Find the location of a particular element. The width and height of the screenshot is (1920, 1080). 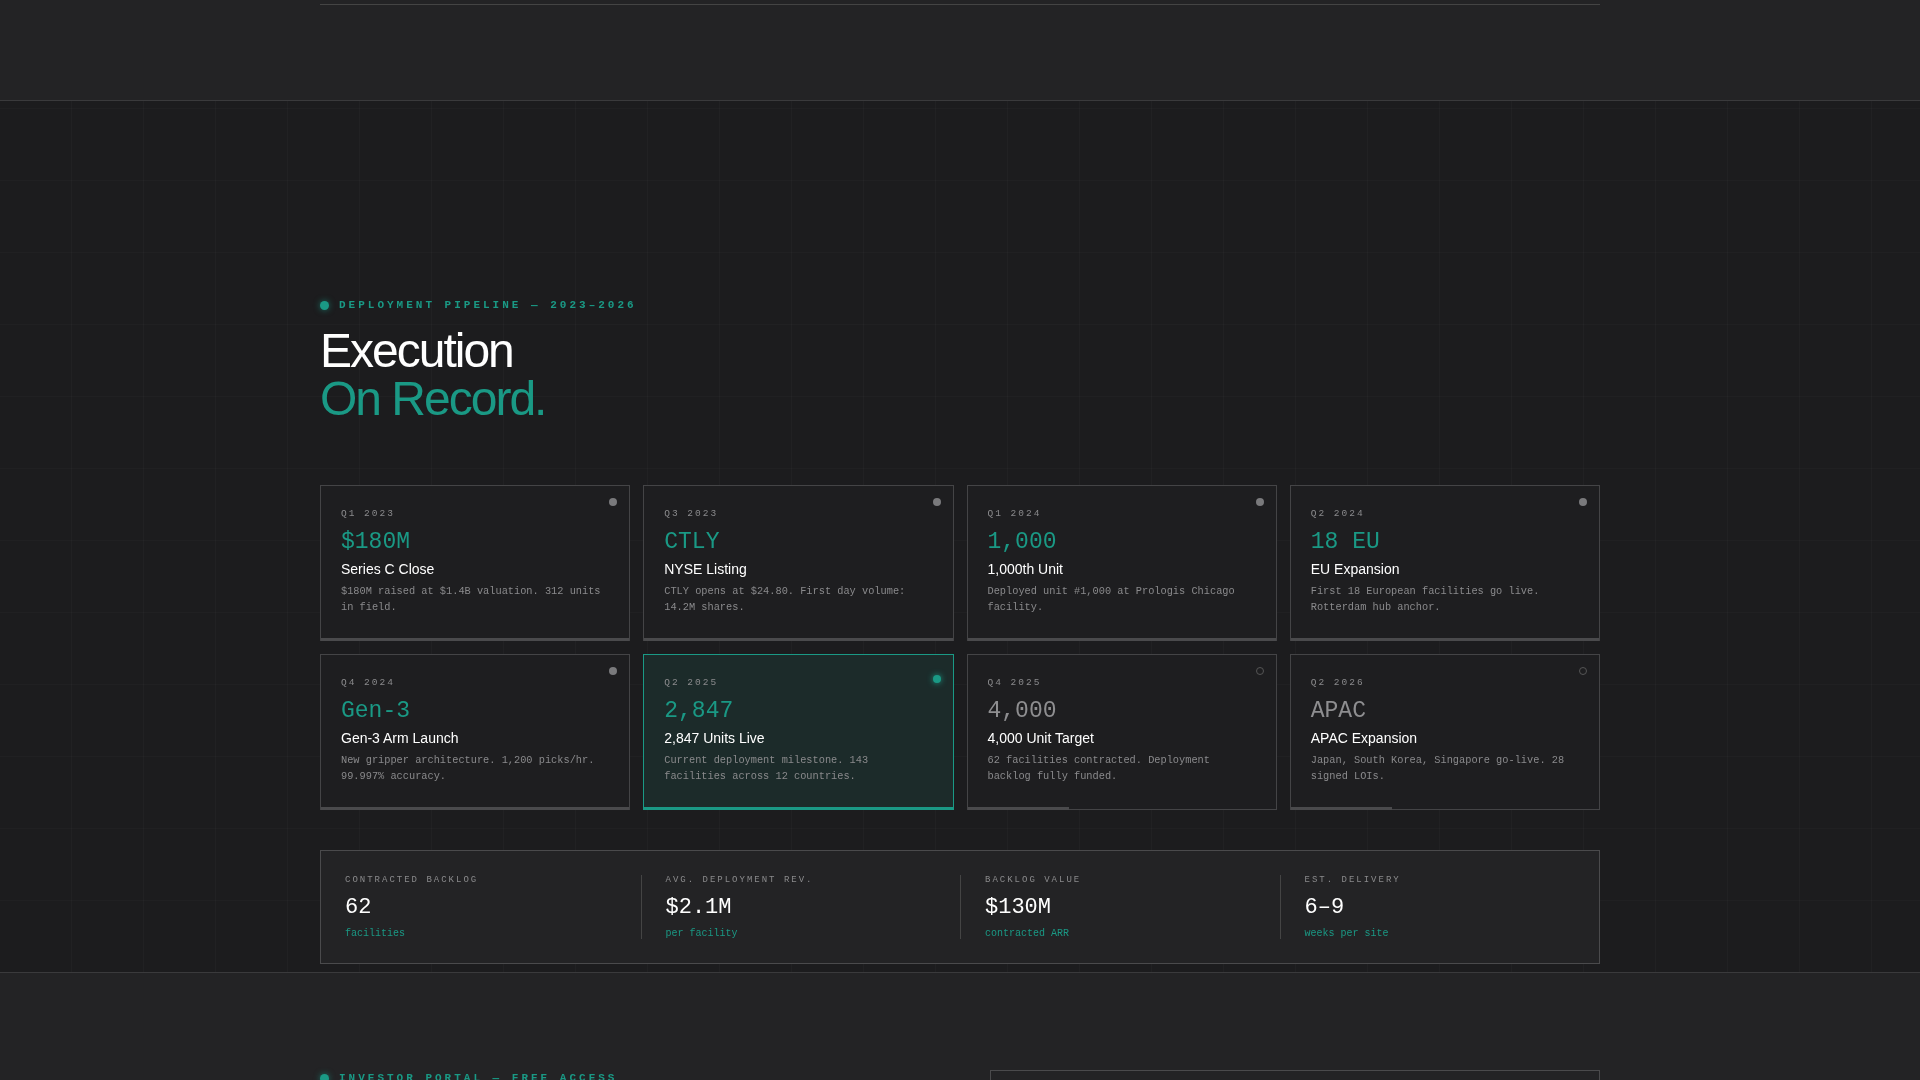

section-subtitle: On Record. is located at coordinates (433, 399).